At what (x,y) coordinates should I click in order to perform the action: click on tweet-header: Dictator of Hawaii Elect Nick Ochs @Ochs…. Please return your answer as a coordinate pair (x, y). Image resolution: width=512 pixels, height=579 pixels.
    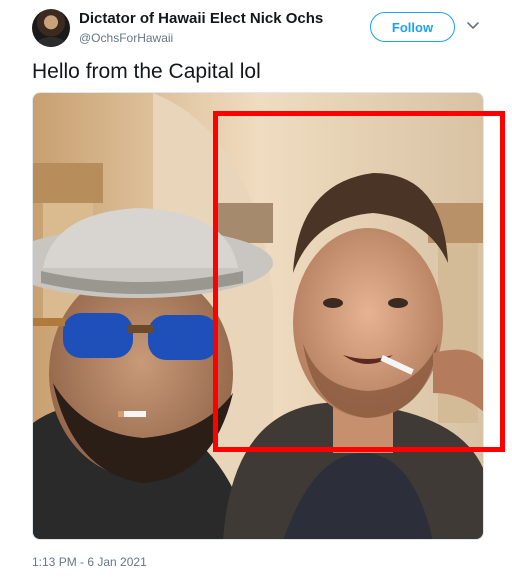
    Looking at the image, I should click on (256, 28).